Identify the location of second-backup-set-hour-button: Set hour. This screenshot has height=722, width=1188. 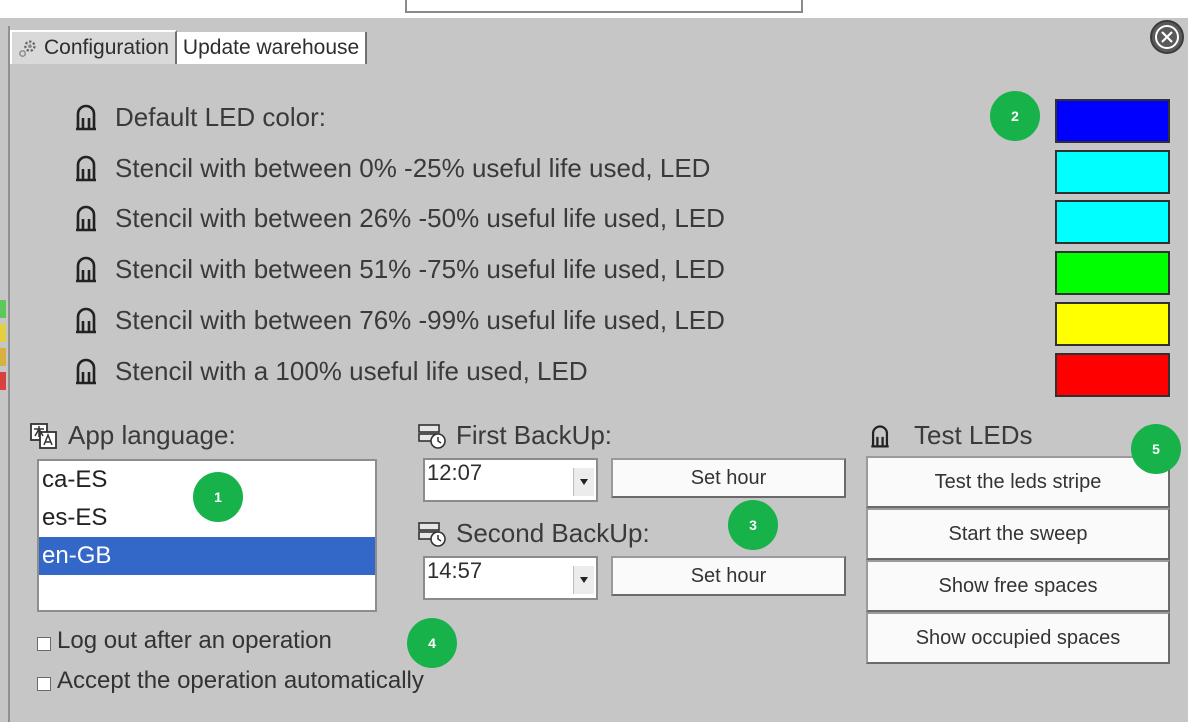
(728, 576).